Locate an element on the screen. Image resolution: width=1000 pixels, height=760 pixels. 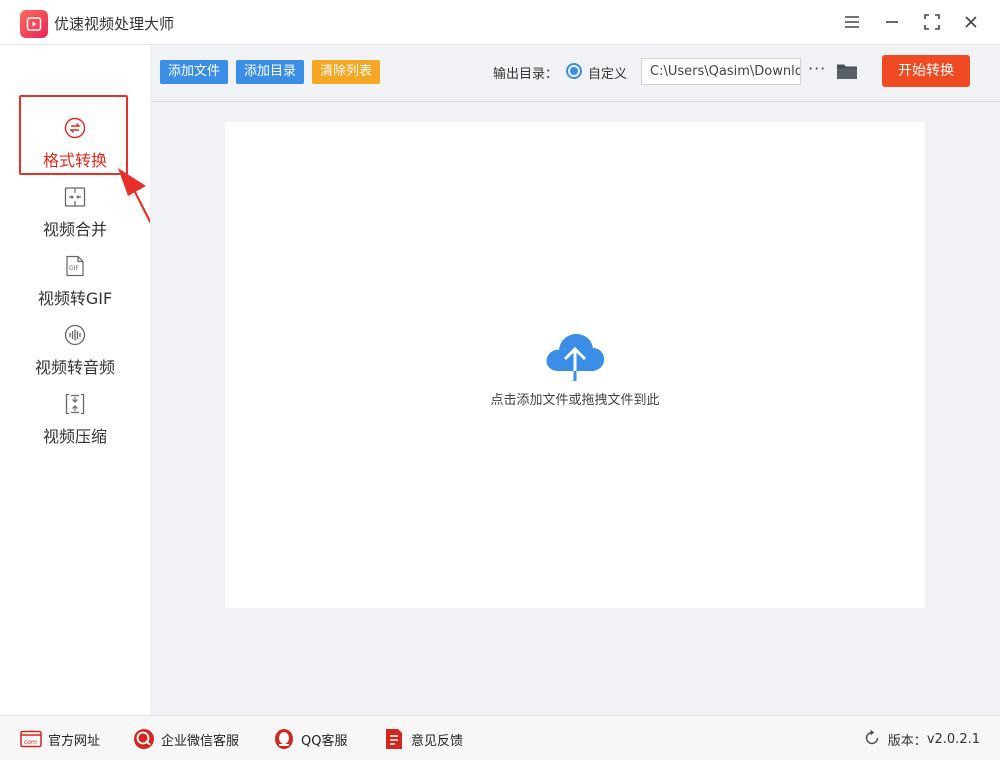
add-directory-button: 添加目录 is located at coordinates (270, 72).